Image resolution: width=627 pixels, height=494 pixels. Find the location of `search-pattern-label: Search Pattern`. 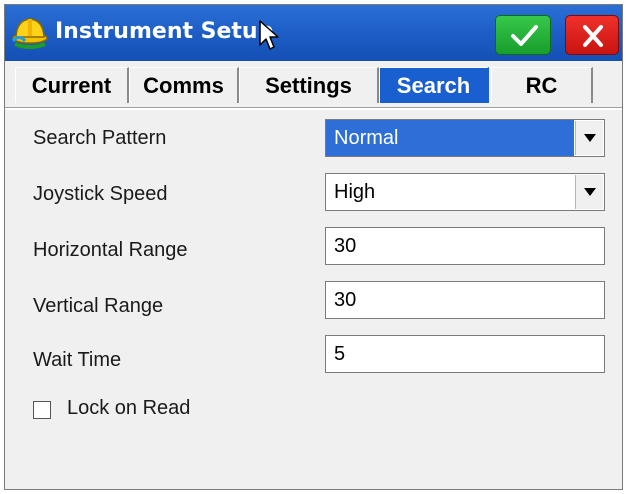

search-pattern-label: Search Pattern is located at coordinates (100, 138).